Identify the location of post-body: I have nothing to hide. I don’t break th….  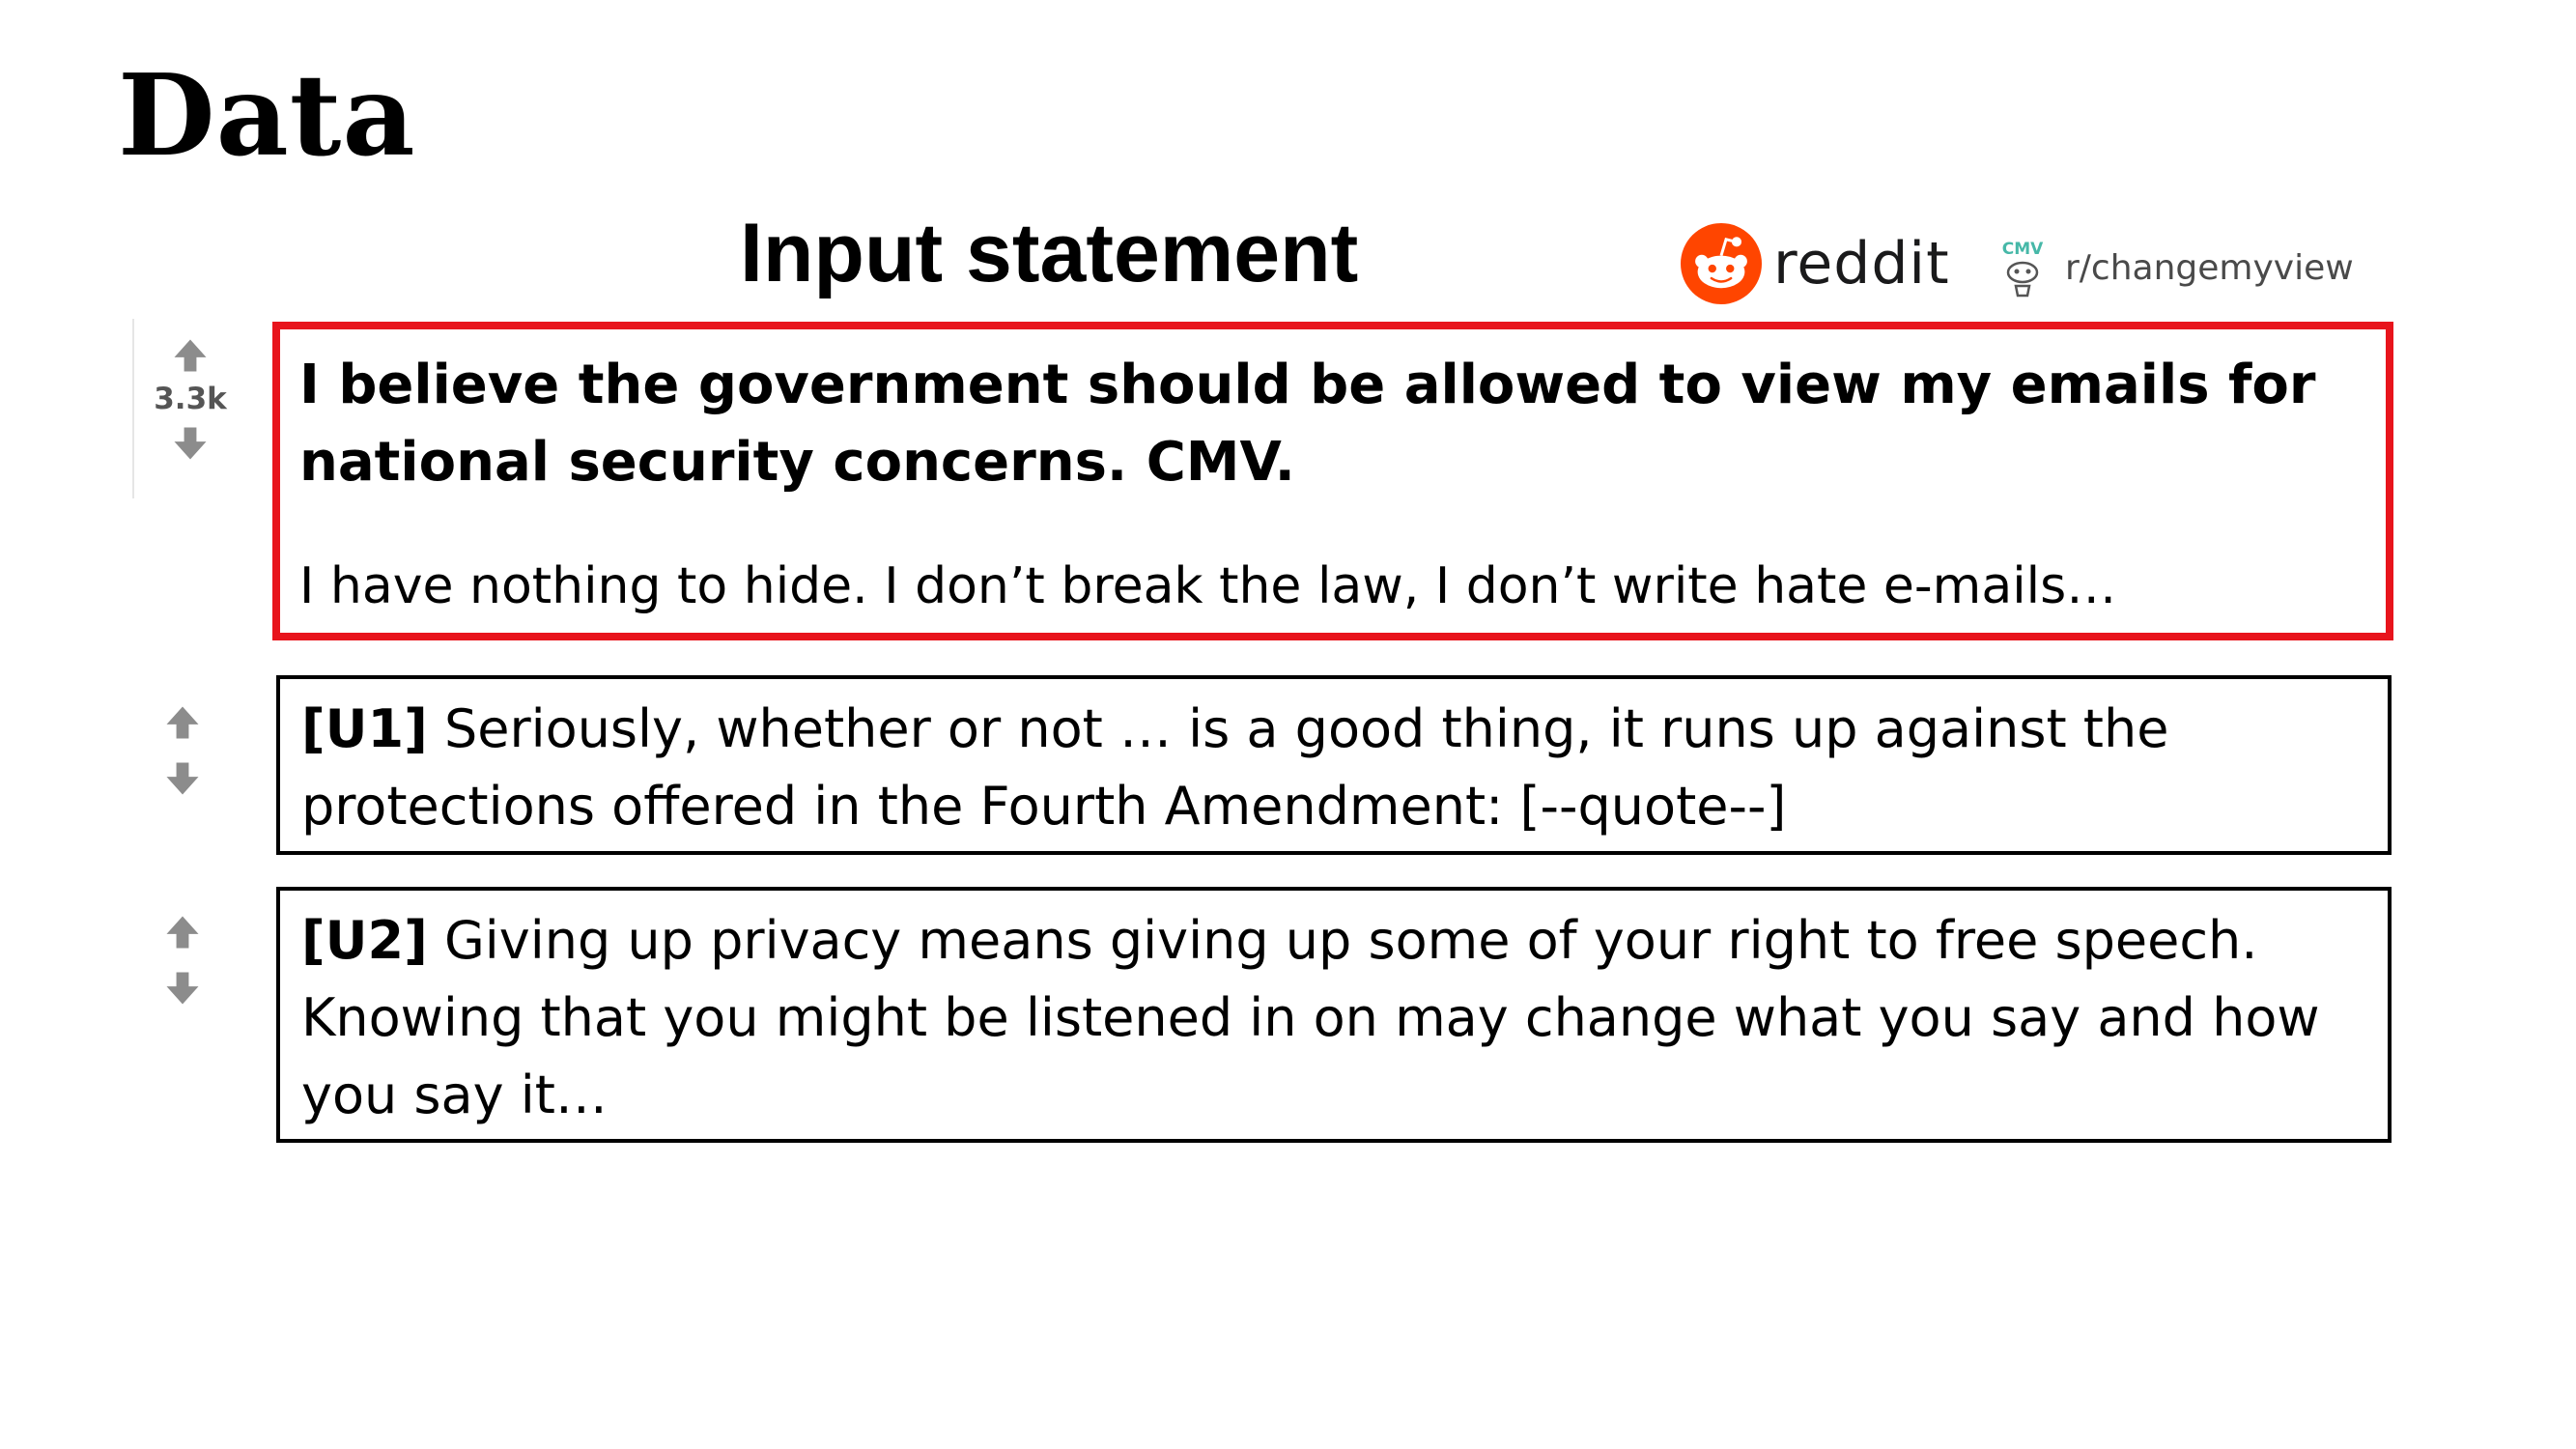
(1208, 586).